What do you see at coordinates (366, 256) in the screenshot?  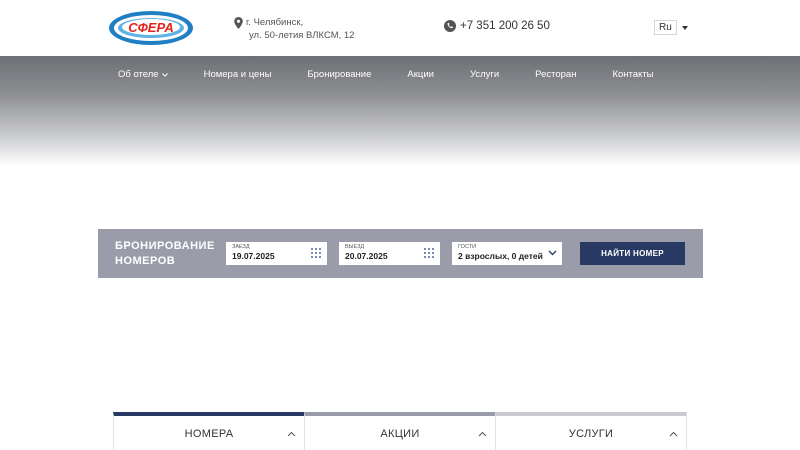 I see `checkout-value: 20.07.2025` at bounding box center [366, 256].